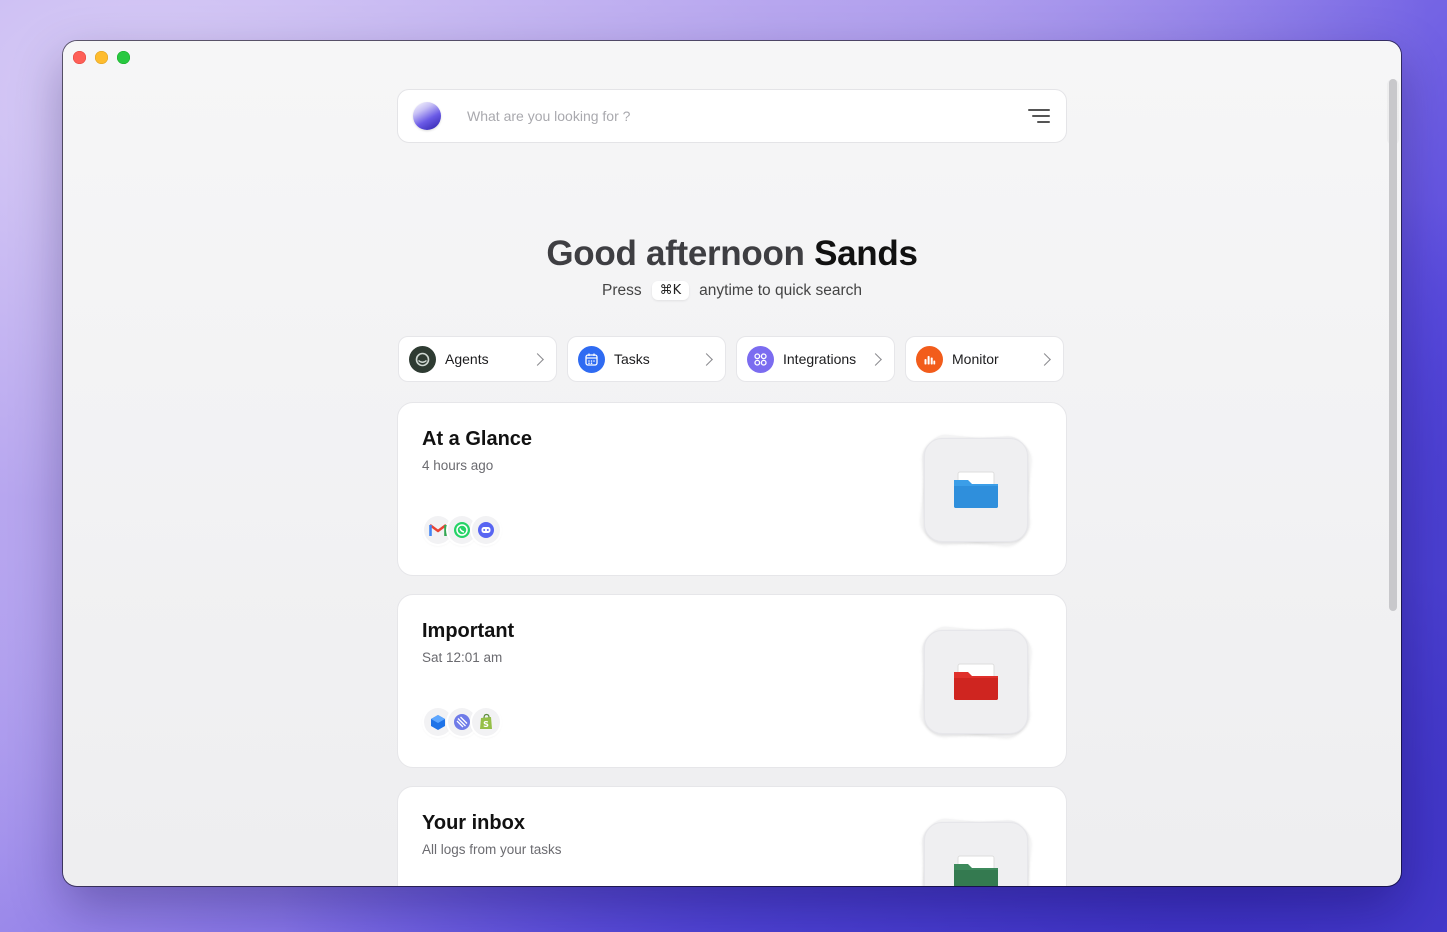  I want to click on card-title: Important, so click(468, 631).